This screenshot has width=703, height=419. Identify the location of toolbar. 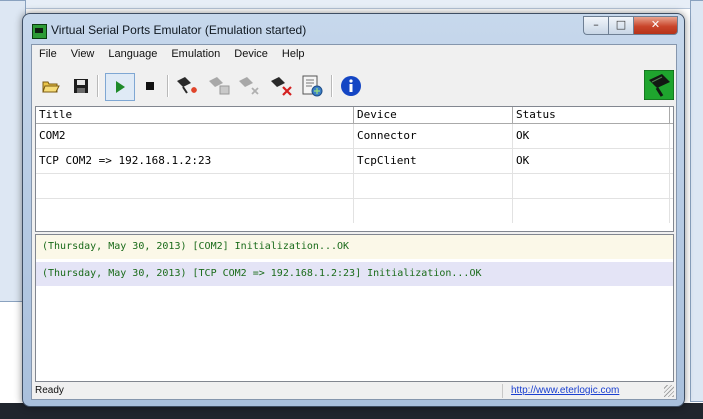
(354, 86).